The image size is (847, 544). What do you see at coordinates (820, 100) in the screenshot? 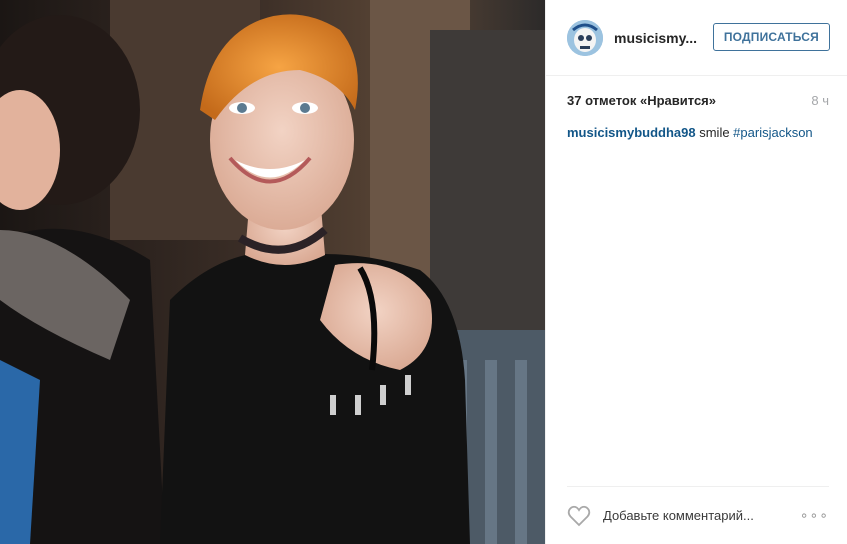
I see `post-time: 8 ч` at bounding box center [820, 100].